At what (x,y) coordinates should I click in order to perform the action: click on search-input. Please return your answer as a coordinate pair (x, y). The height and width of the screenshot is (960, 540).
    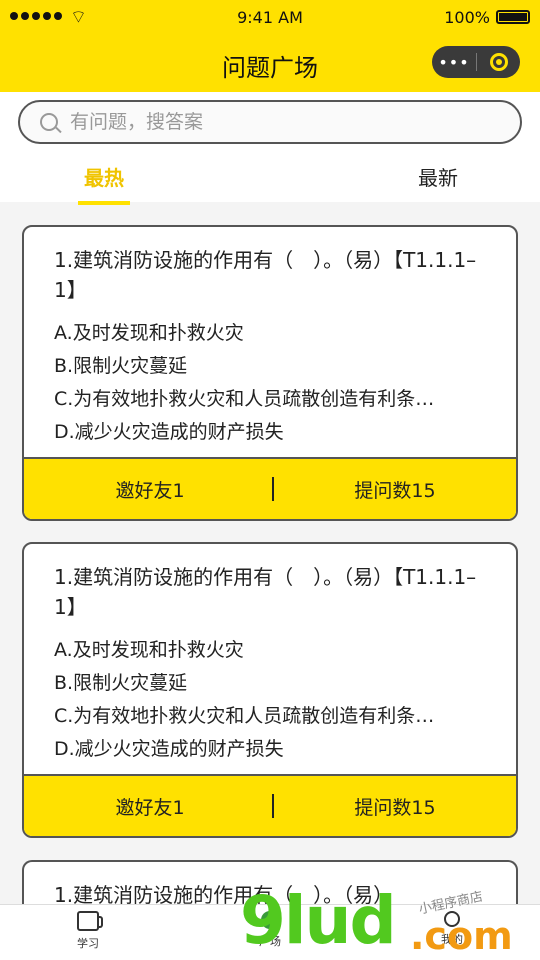
    Looking at the image, I should click on (270, 122).